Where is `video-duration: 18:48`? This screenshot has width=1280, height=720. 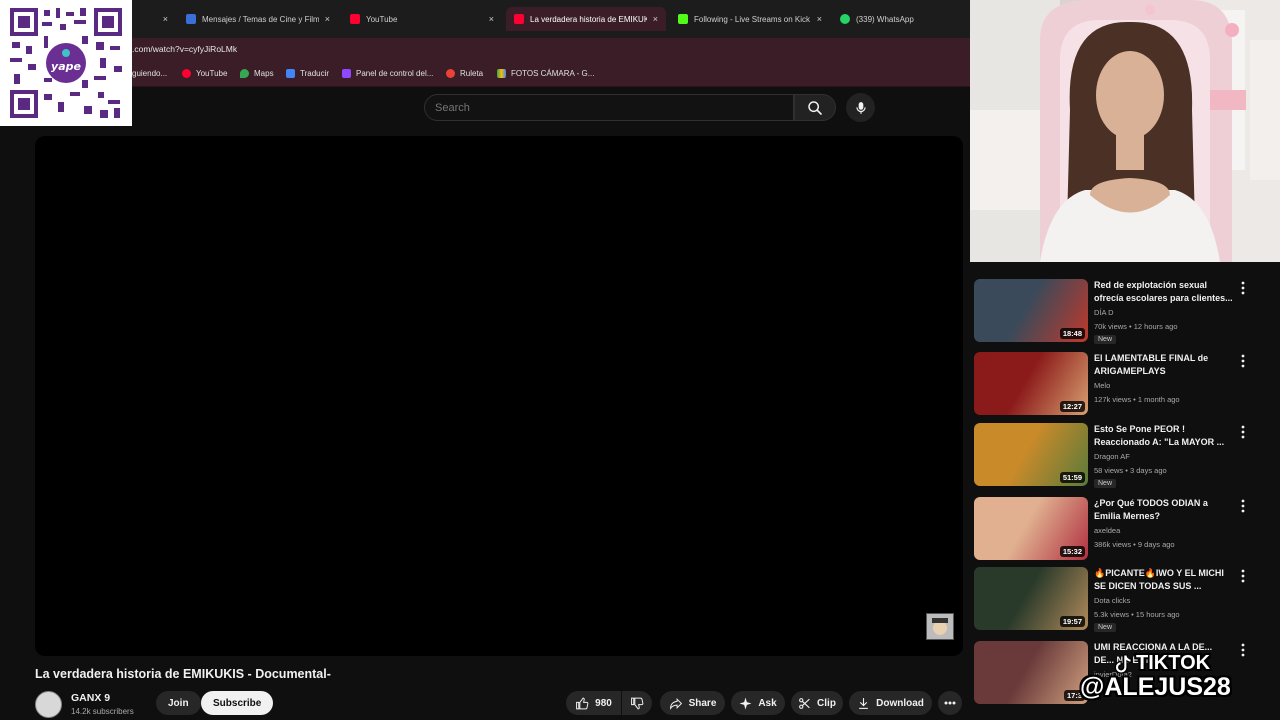
video-duration: 18:48 is located at coordinates (1072, 333).